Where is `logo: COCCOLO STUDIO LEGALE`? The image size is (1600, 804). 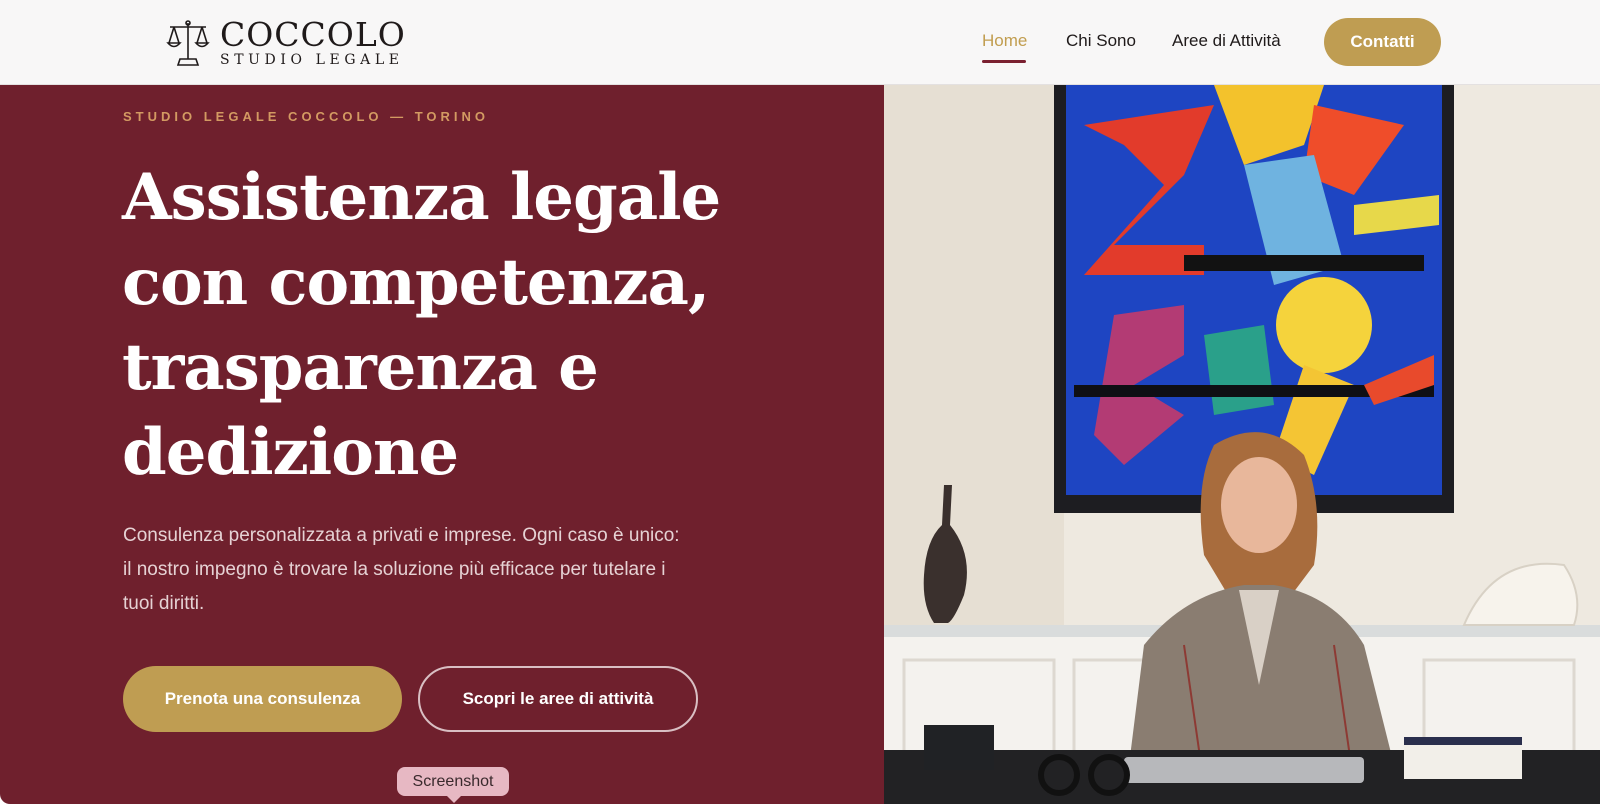 logo: COCCOLO STUDIO LEGALE is located at coordinates (286, 43).